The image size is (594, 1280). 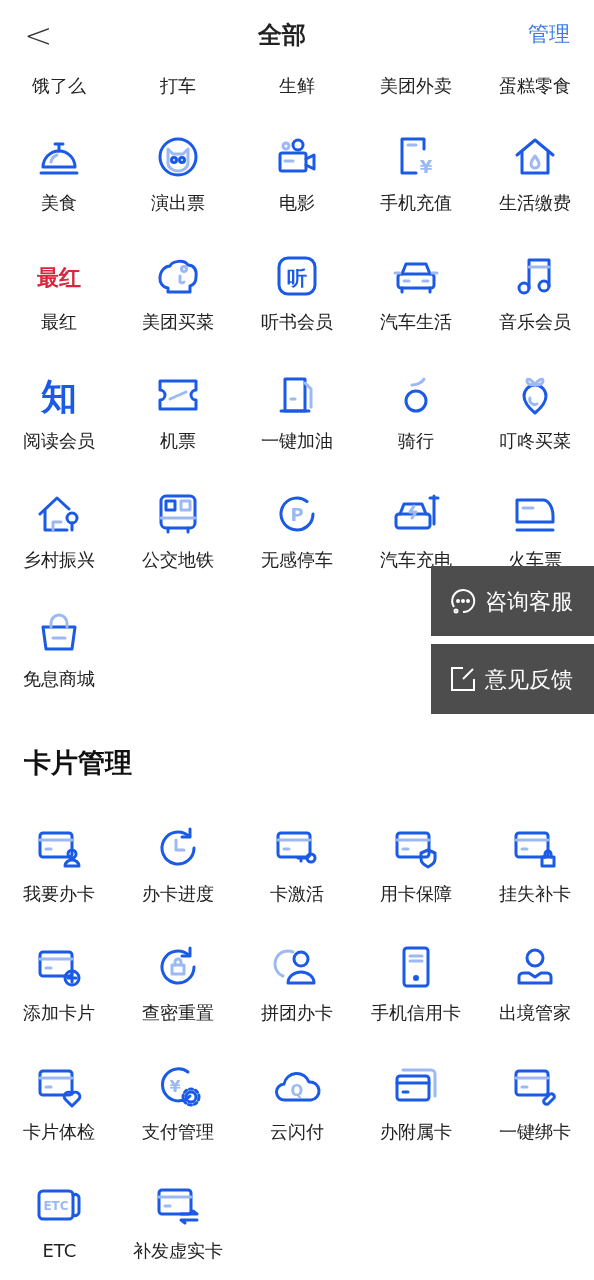 I want to click on service-button: 饿了么, so click(x=59, y=85).